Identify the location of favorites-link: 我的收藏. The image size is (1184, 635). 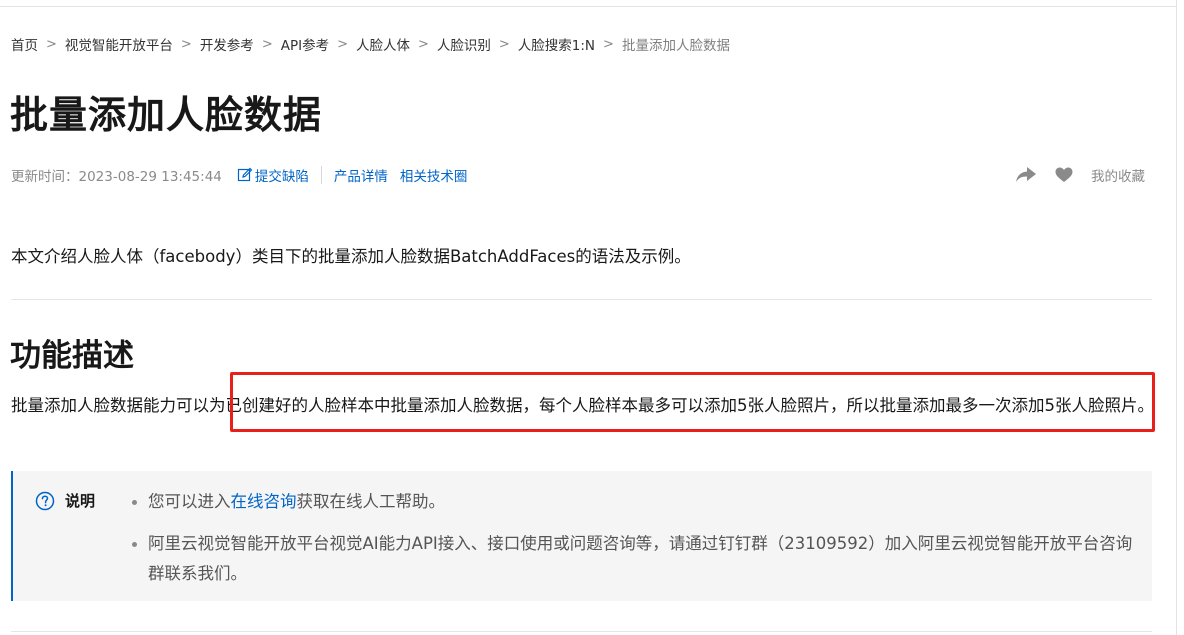
(1118, 175).